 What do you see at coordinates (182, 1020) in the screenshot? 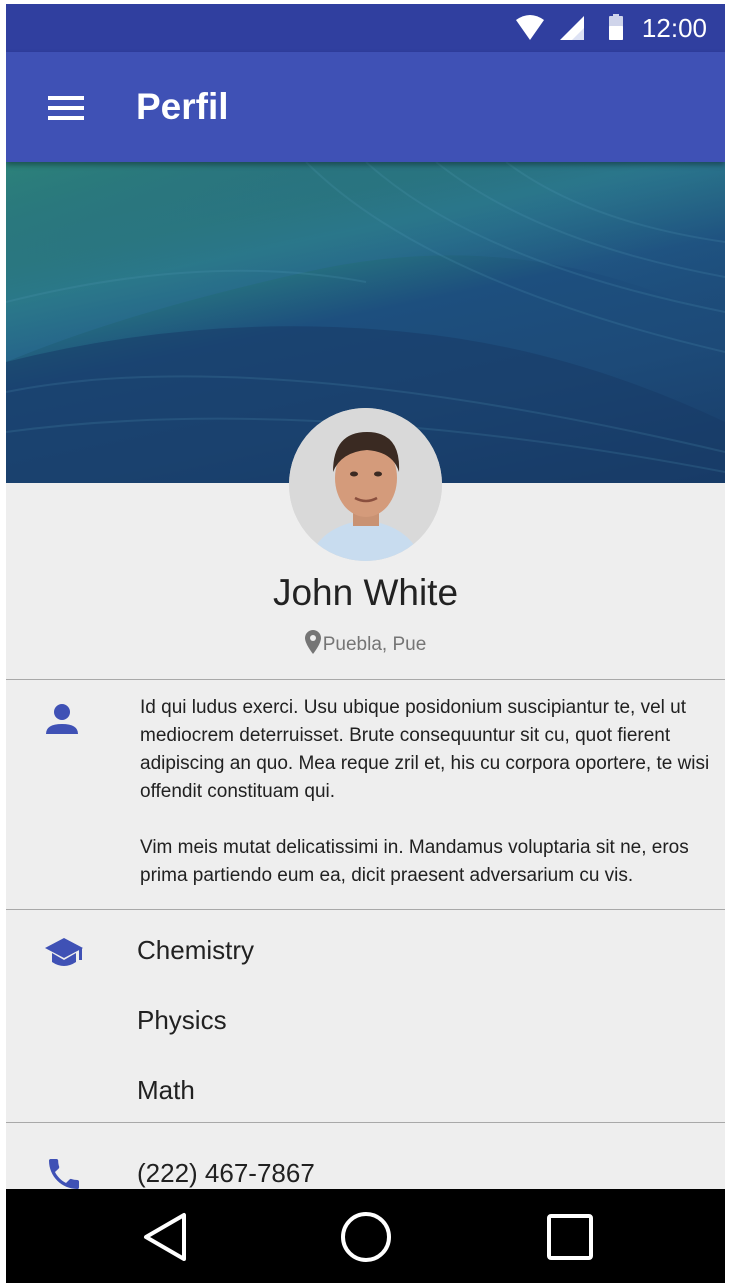
I see `subject-item: Physics` at bounding box center [182, 1020].